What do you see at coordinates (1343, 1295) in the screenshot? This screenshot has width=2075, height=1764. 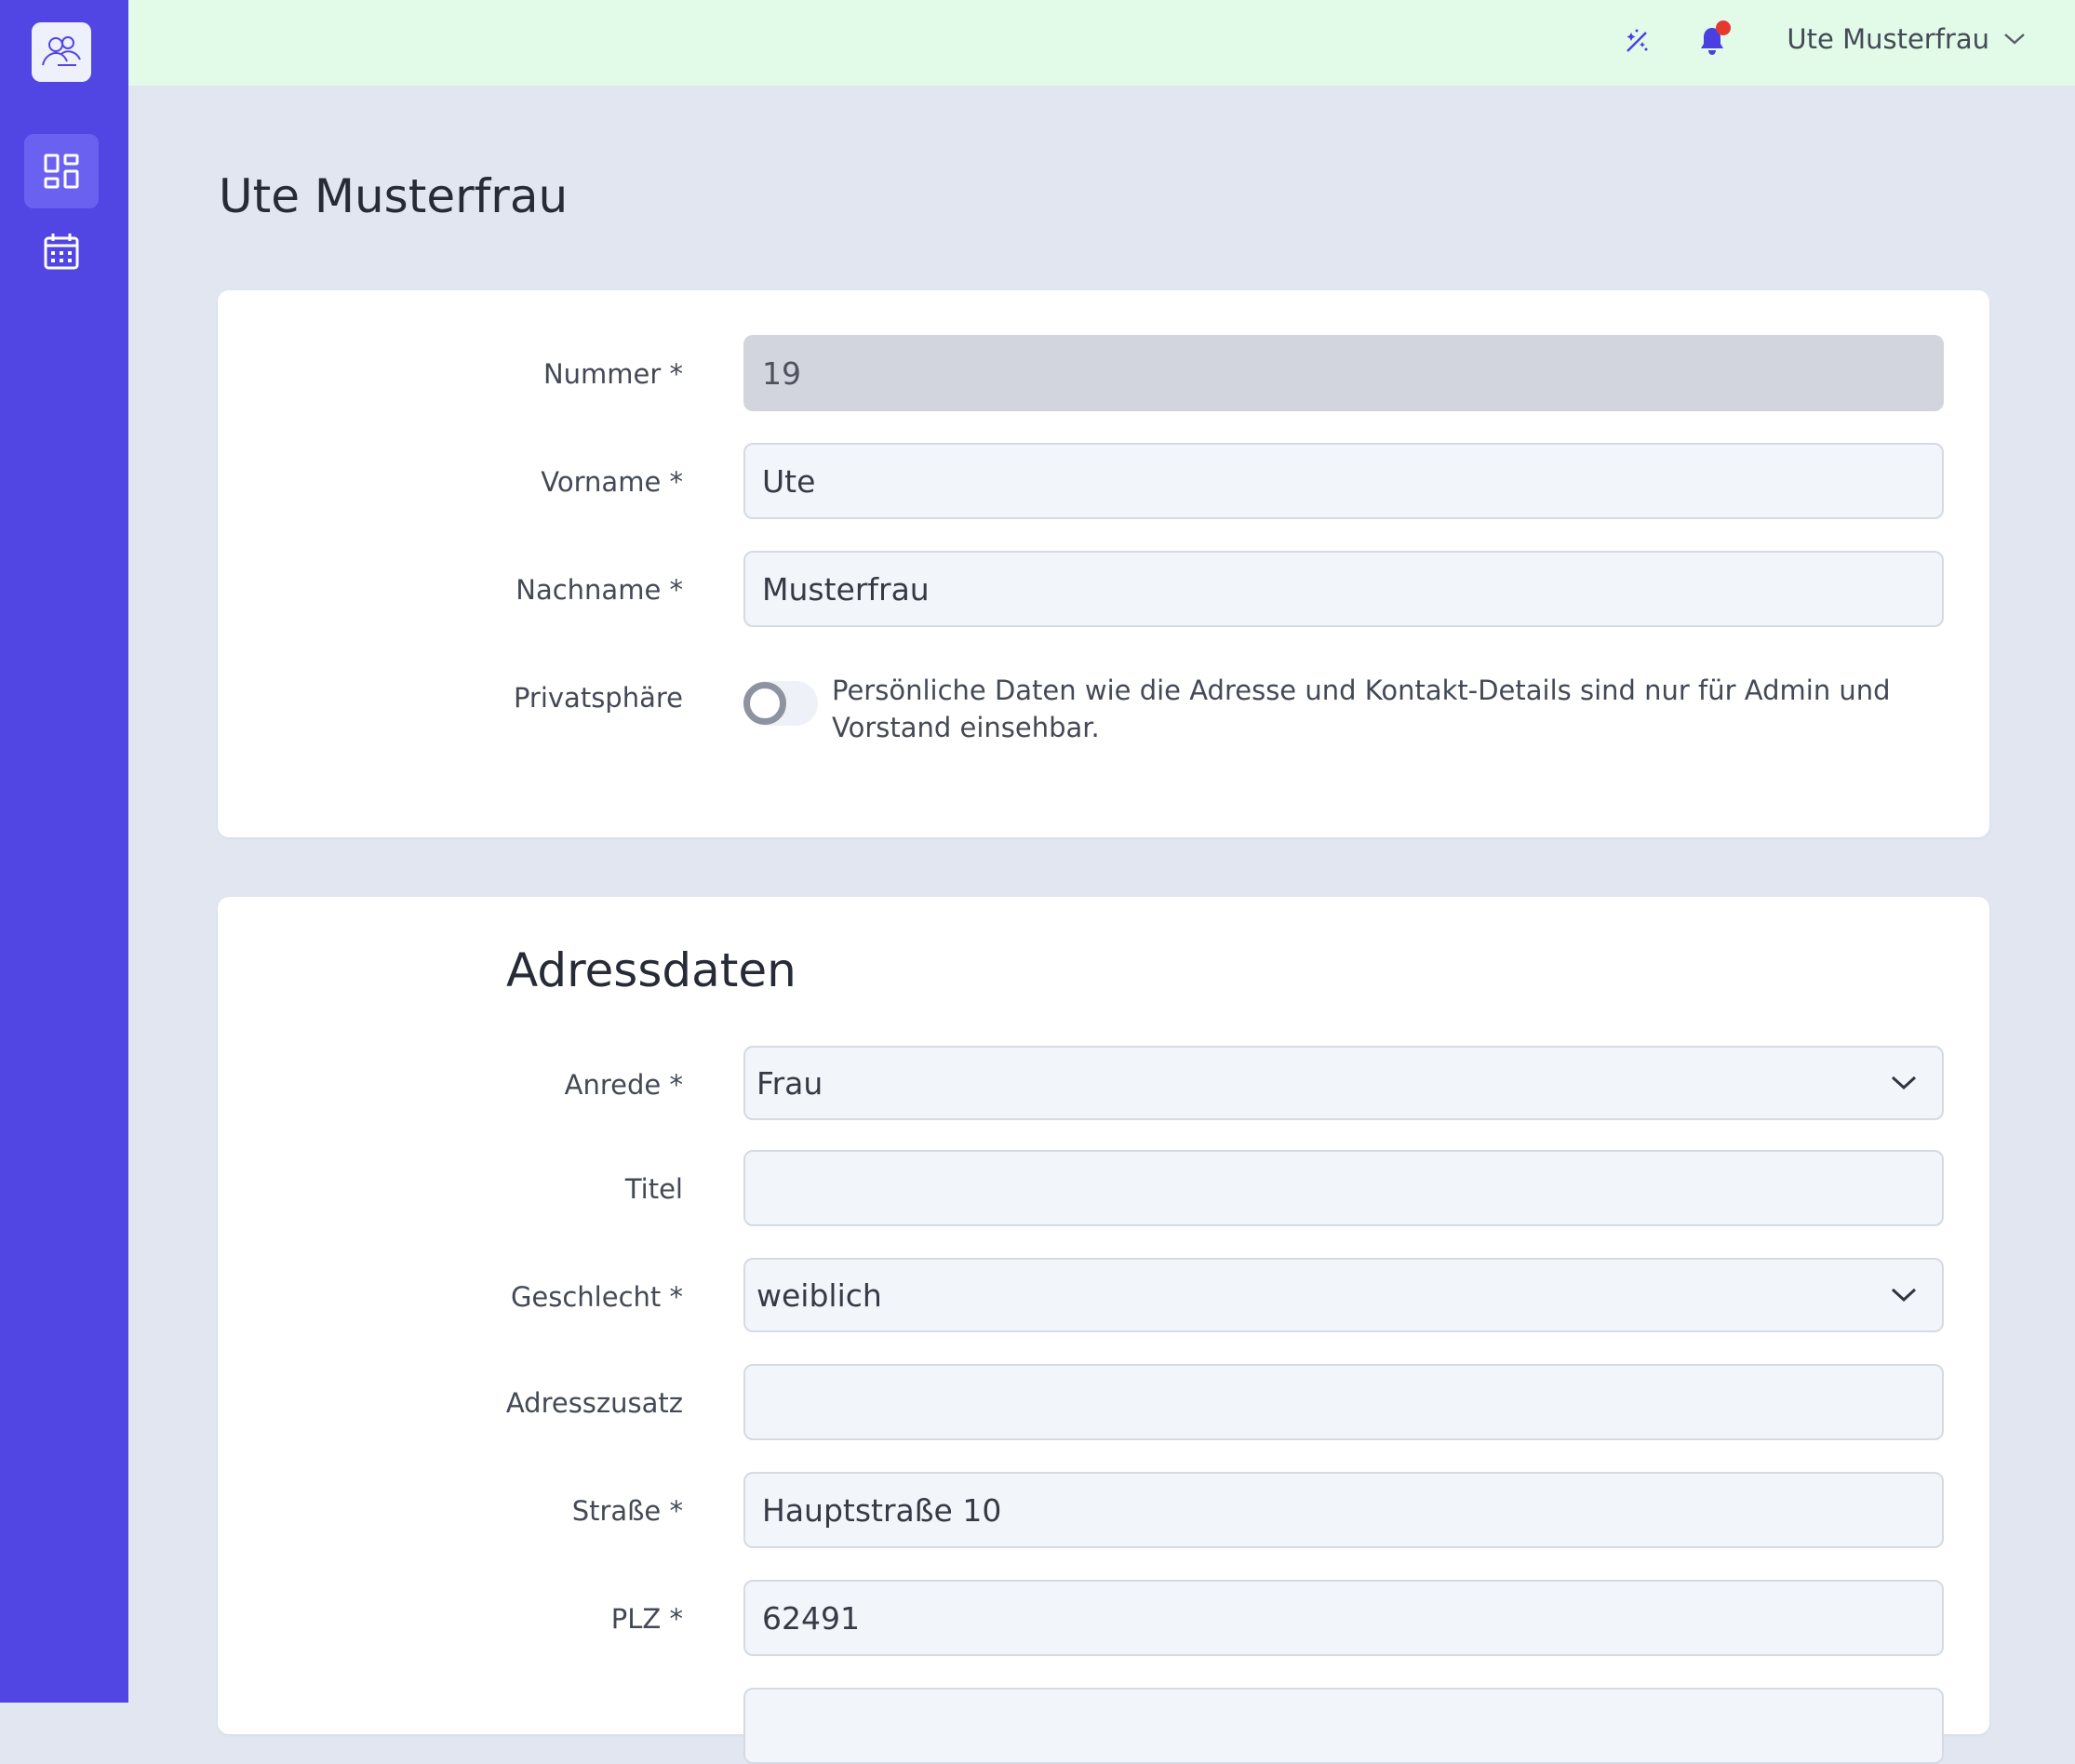 I see `geschlecht-select: weiblich` at bounding box center [1343, 1295].